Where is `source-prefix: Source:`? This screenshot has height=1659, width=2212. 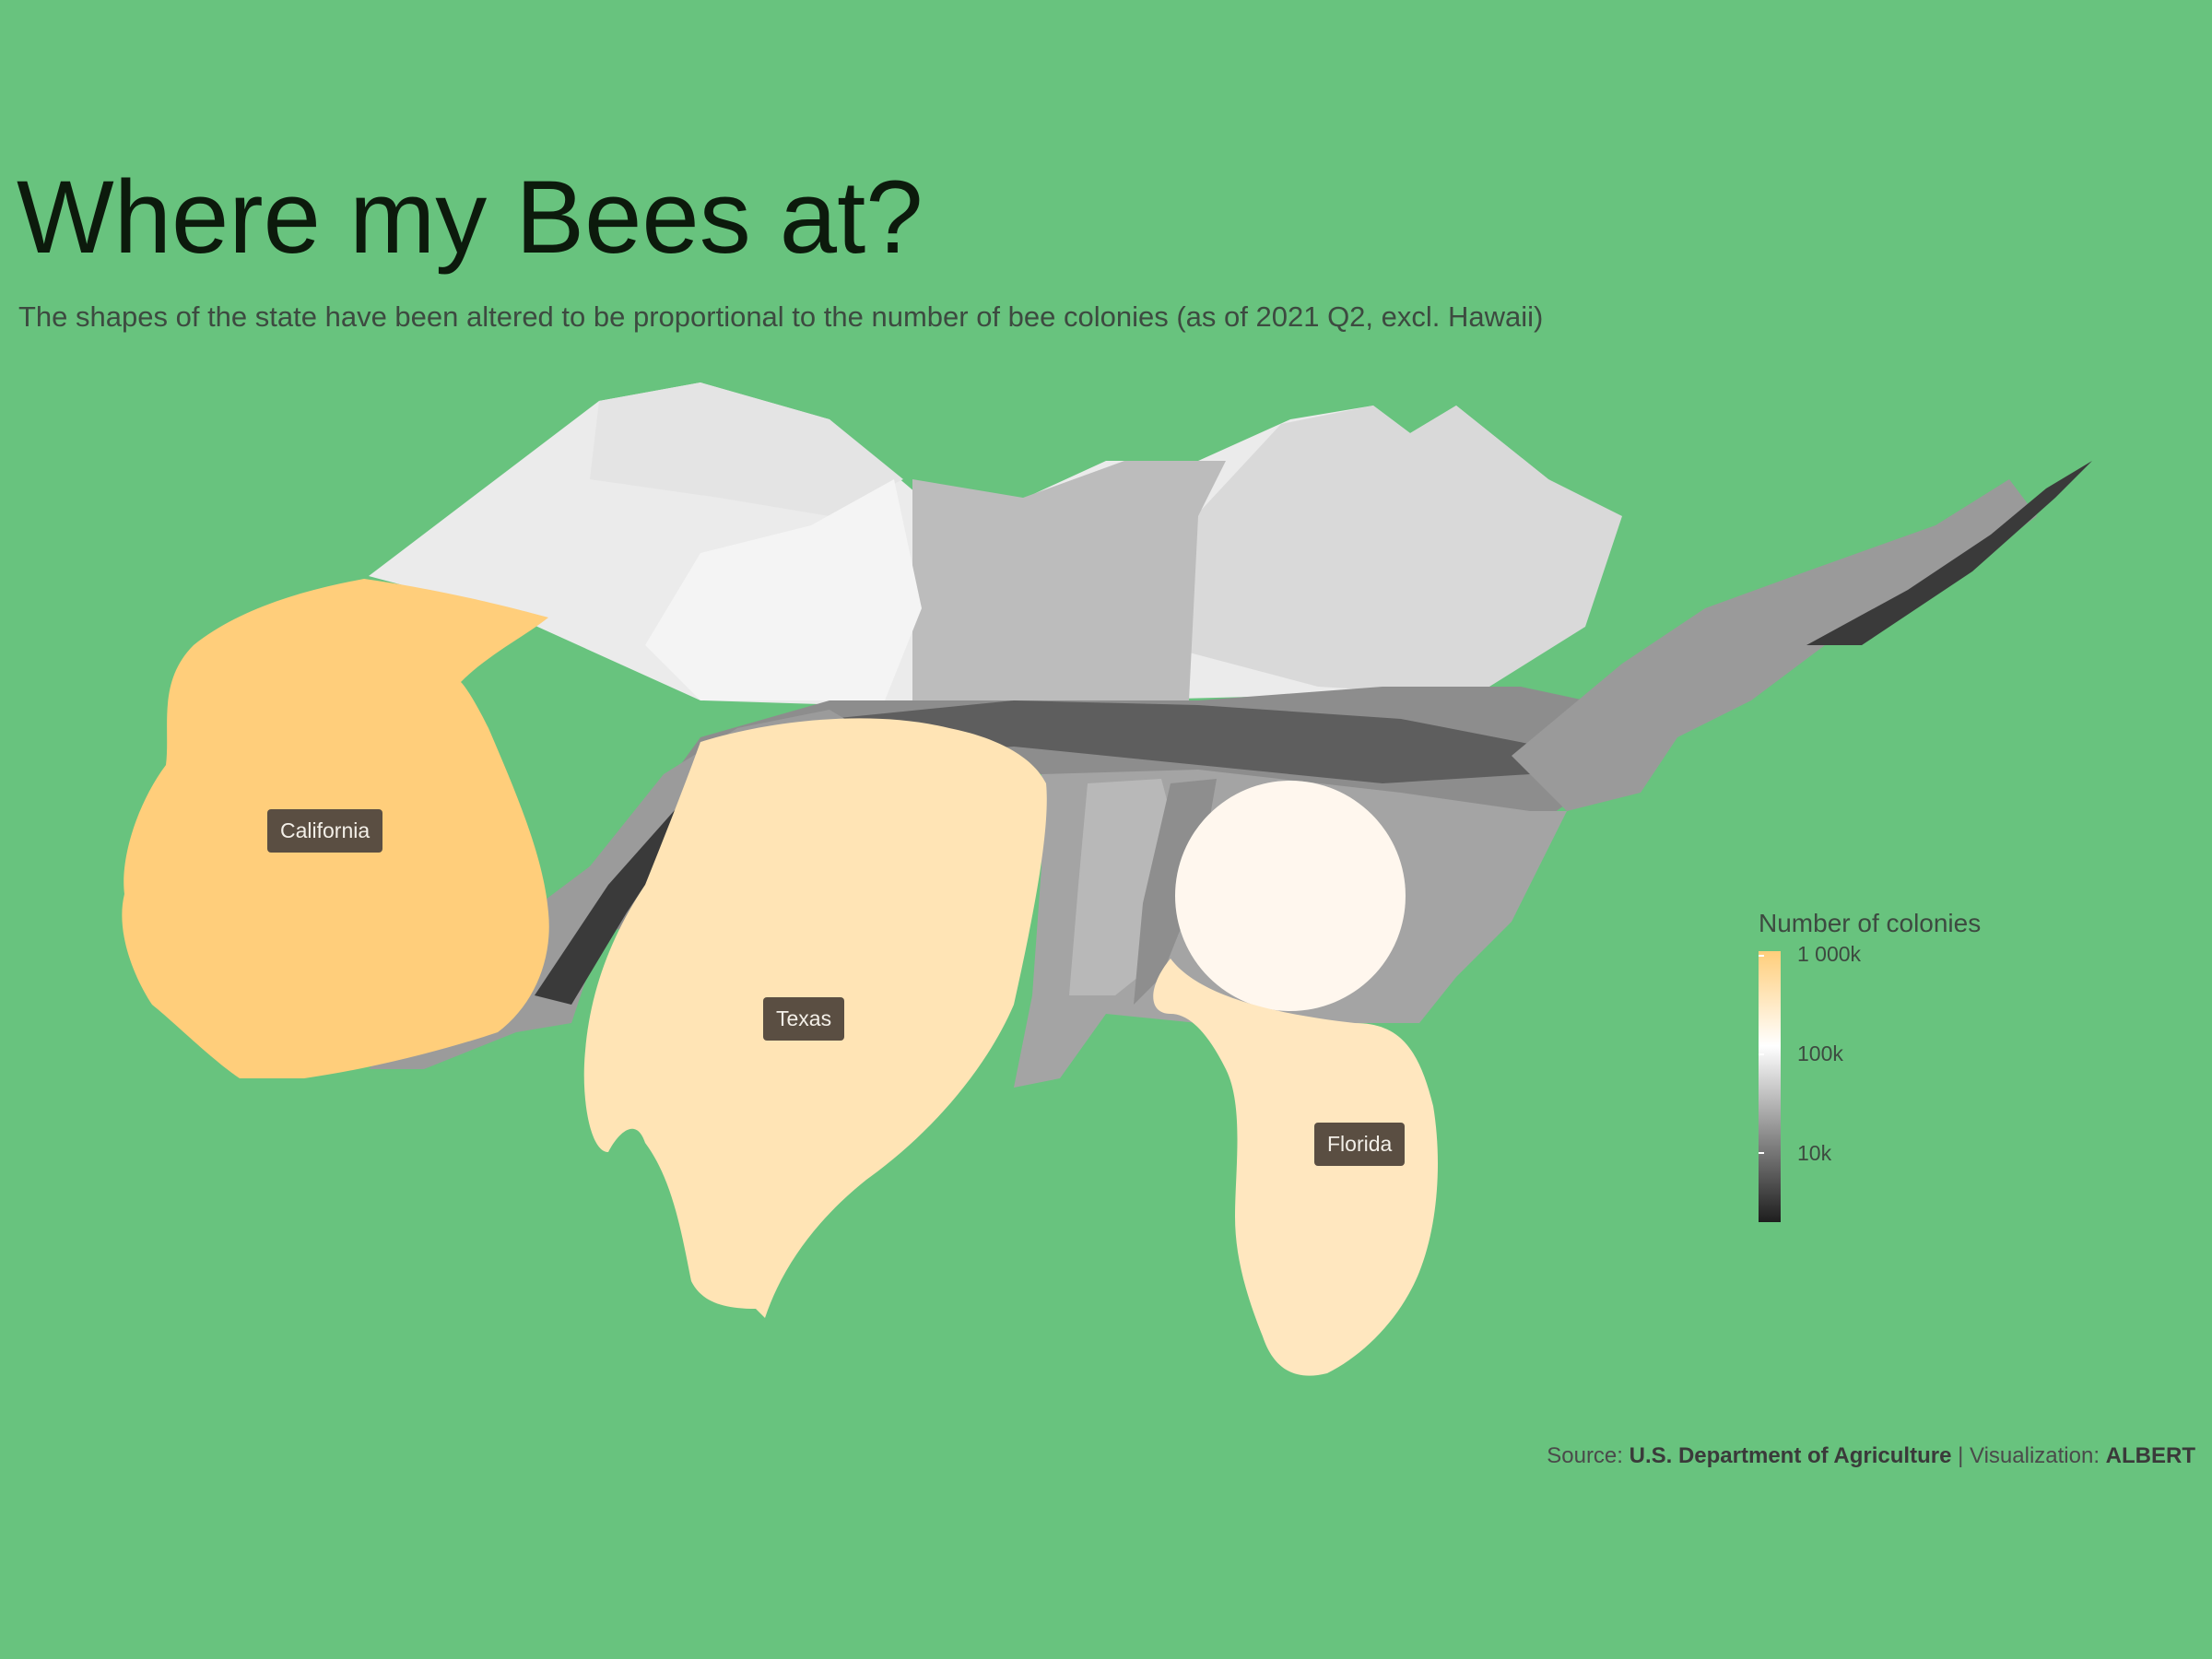 source-prefix: Source: is located at coordinates (1588, 1455).